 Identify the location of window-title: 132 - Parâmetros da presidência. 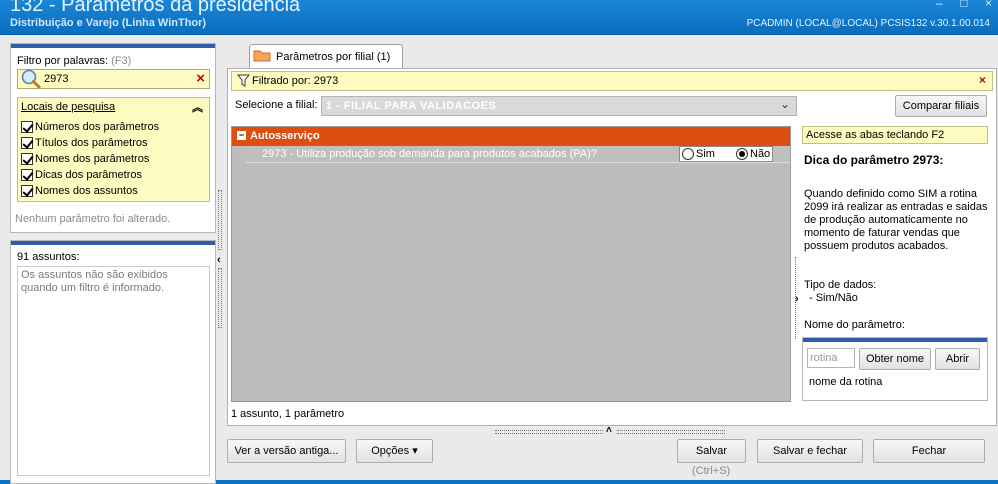
(155, 8).